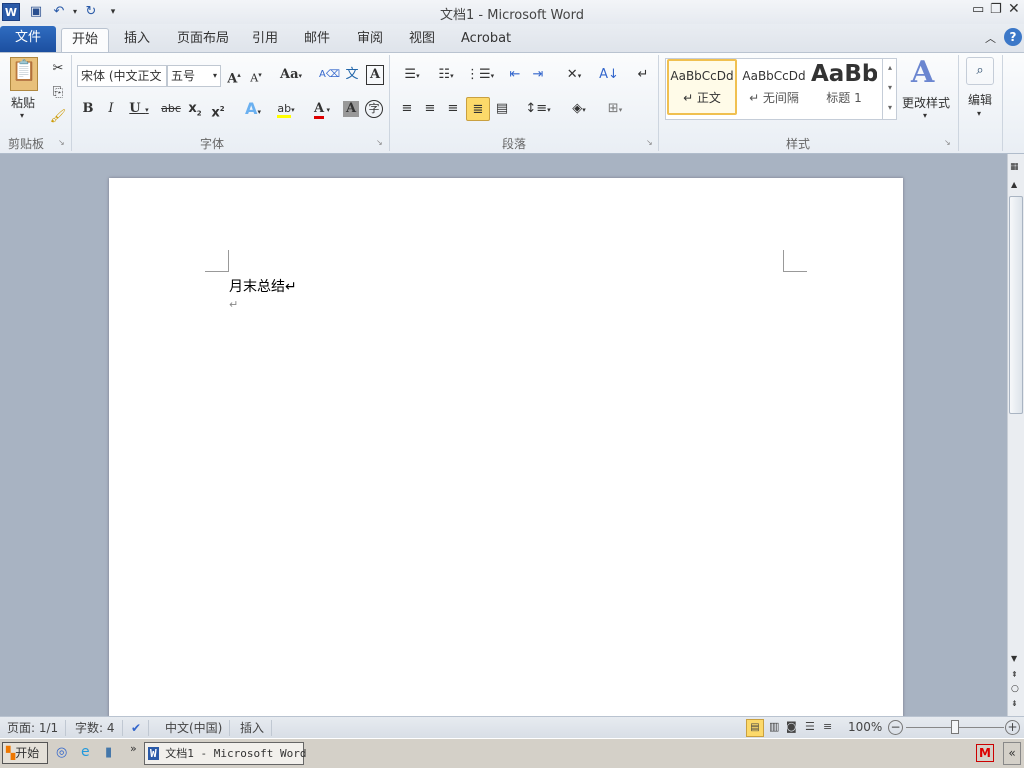  Describe the element at coordinates (980, 99) in the screenshot. I see `editing-button: 编辑` at that location.